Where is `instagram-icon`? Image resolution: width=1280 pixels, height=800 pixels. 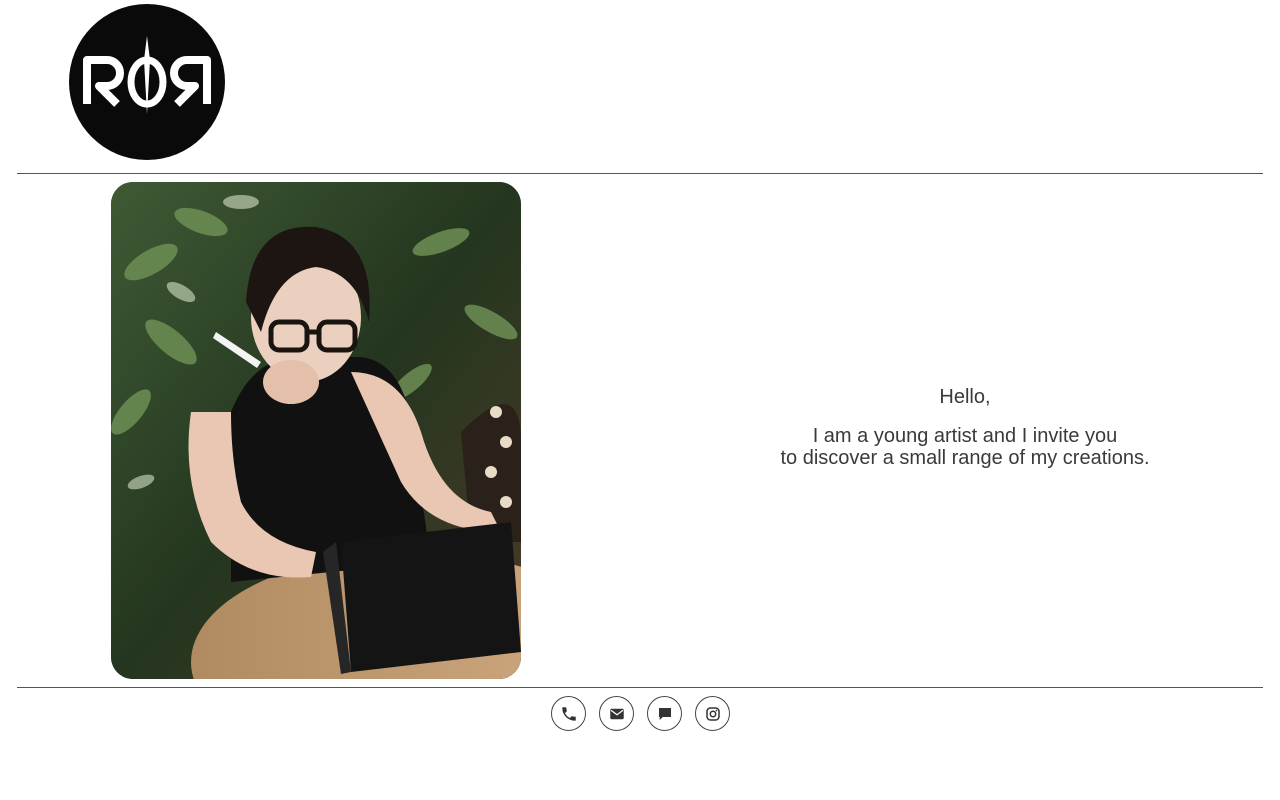 instagram-icon is located at coordinates (712, 713).